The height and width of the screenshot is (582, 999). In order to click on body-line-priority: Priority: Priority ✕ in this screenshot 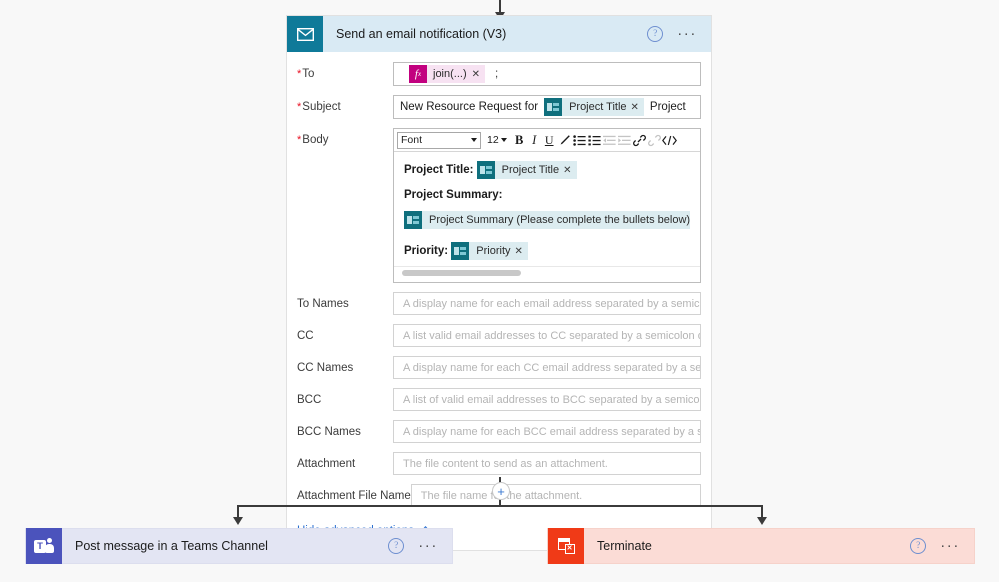, I will do `click(547, 251)`.